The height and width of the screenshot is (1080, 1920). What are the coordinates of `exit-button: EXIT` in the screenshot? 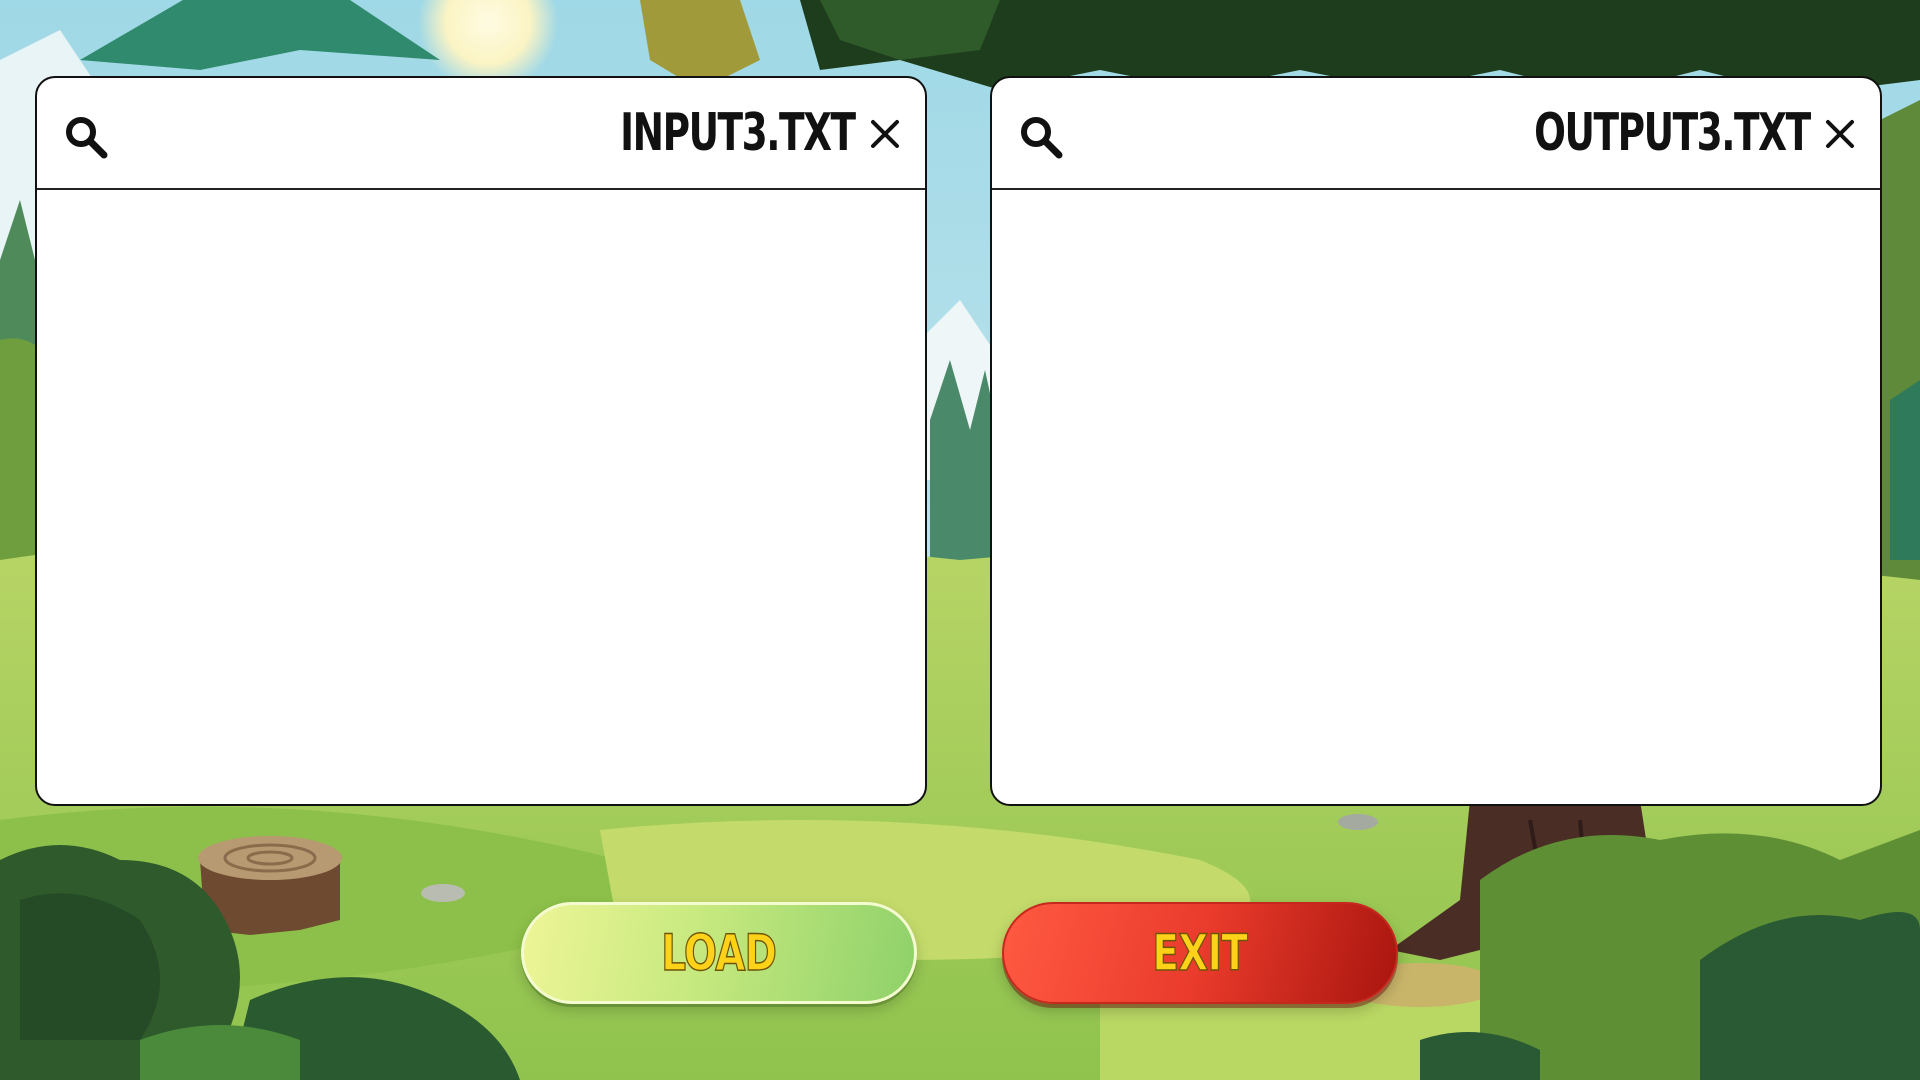 It's located at (1200, 953).